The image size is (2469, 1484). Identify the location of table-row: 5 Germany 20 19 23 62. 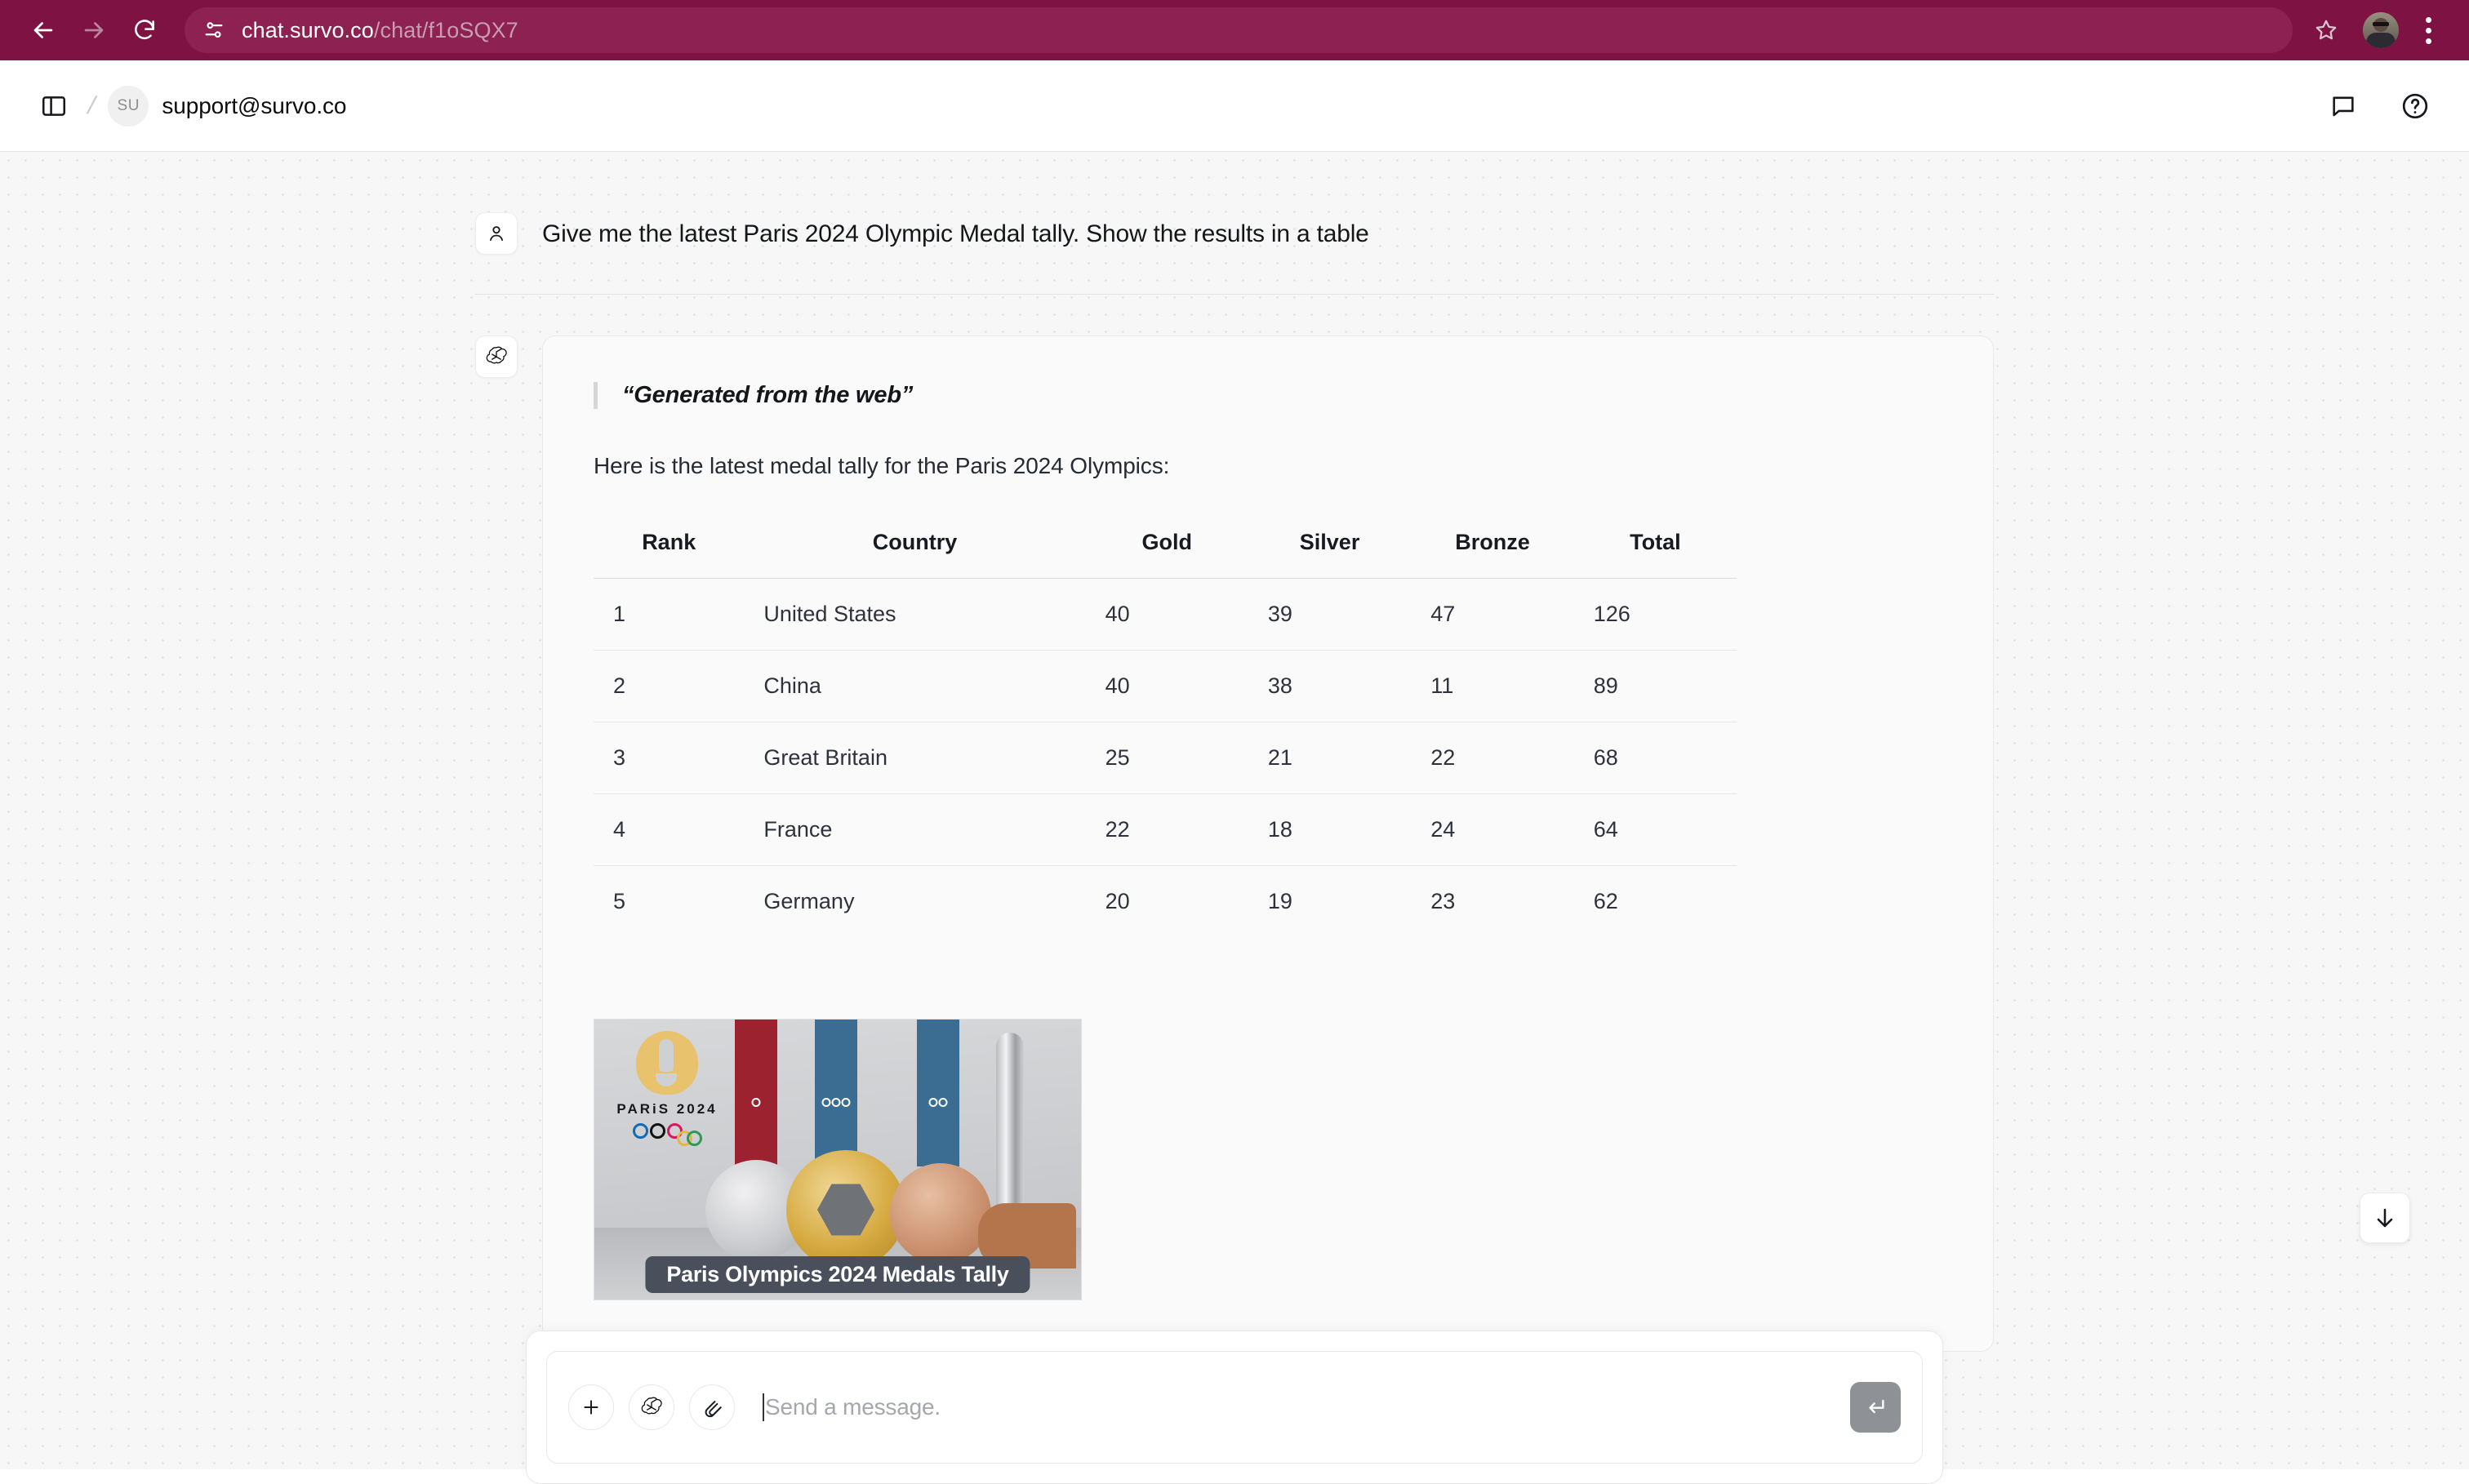
(1165, 902).